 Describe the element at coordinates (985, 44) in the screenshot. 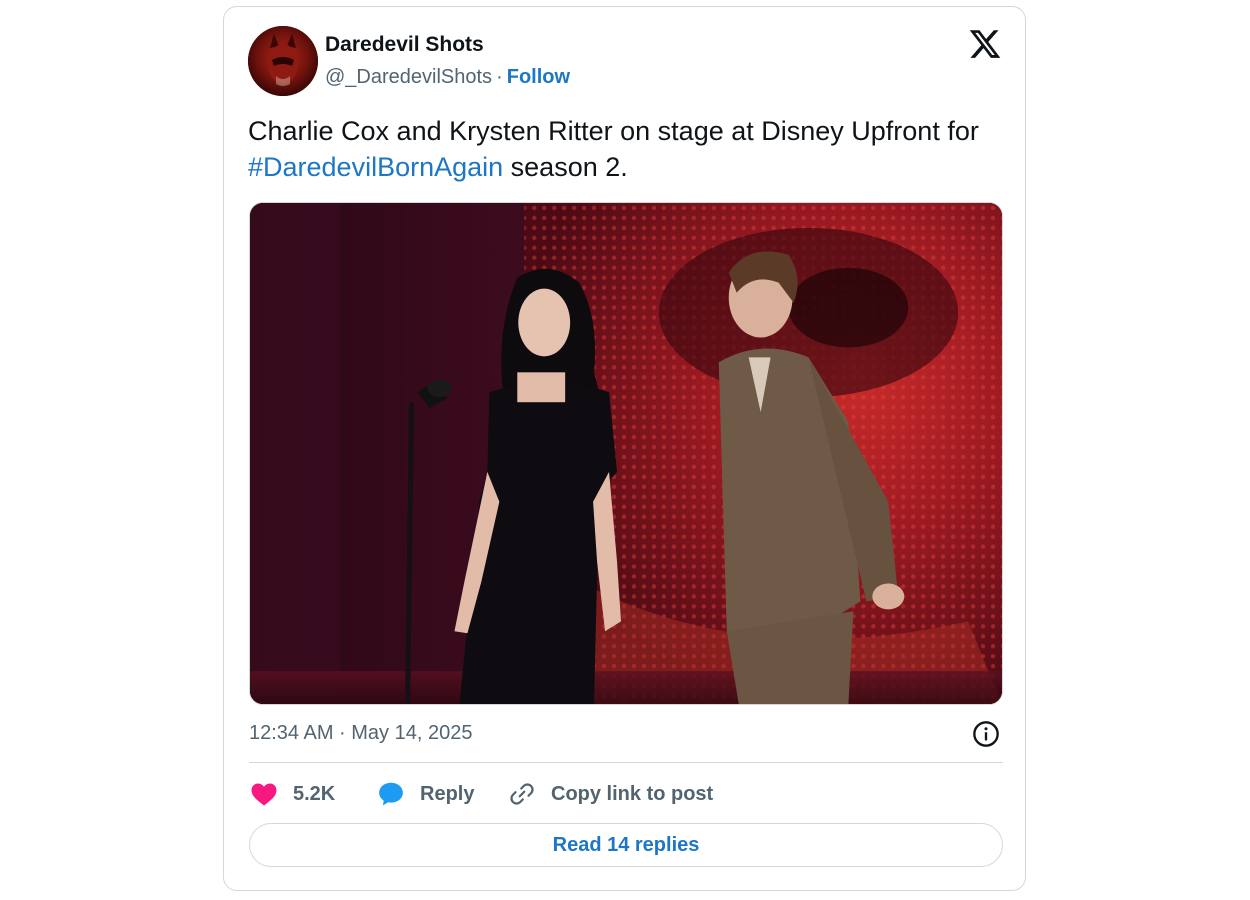

I see `x-logo-icon` at that location.